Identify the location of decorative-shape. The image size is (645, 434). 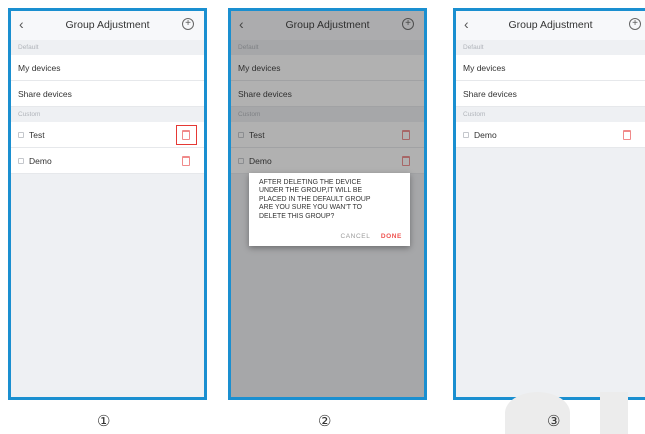
(614, 413).